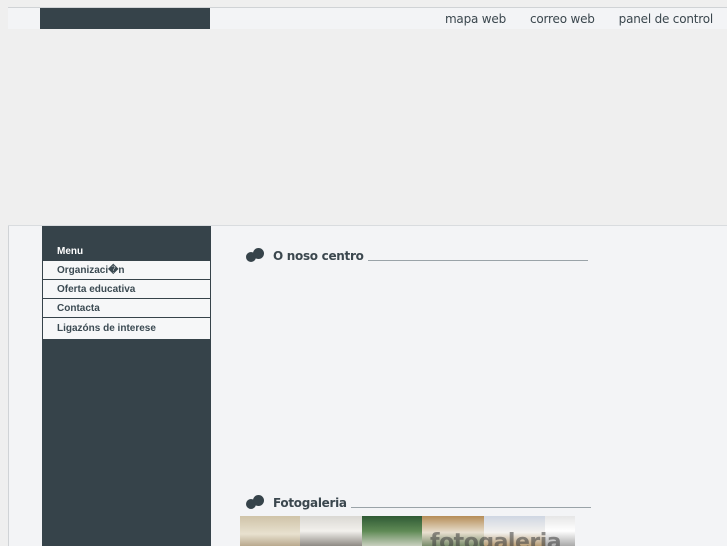 This screenshot has height=546, width=727. What do you see at coordinates (318, 256) in the screenshot?
I see `about-title: O noso centro` at bounding box center [318, 256].